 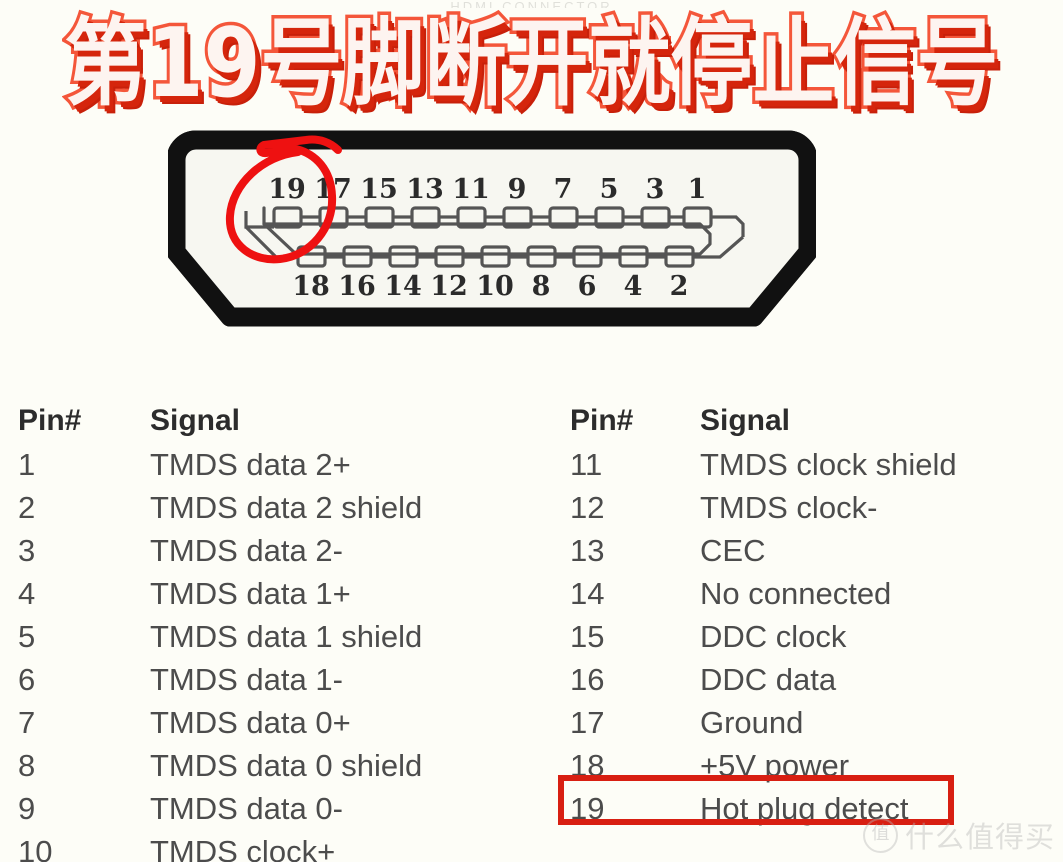 I want to click on pin-label-13: 13, so click(x=425, y=189).